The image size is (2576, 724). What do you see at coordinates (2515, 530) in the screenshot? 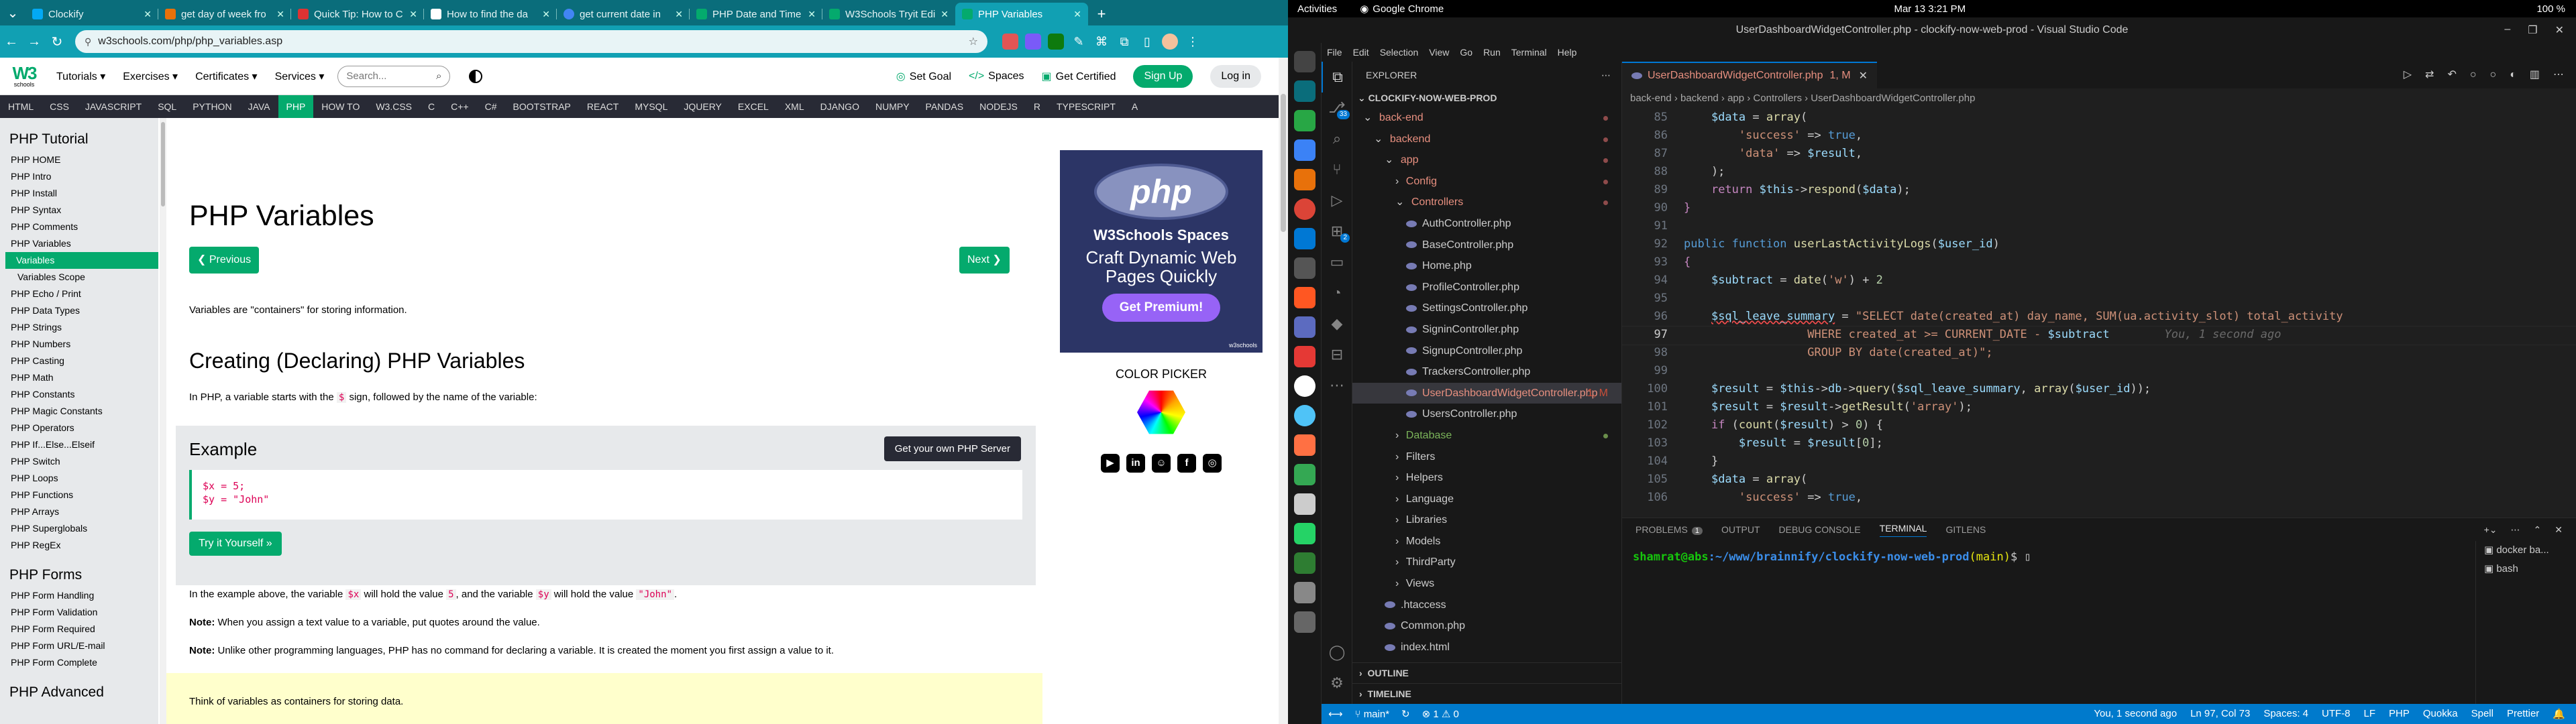
I see `more-actions-icon: ⋯` at bounding box center [2515, 530].